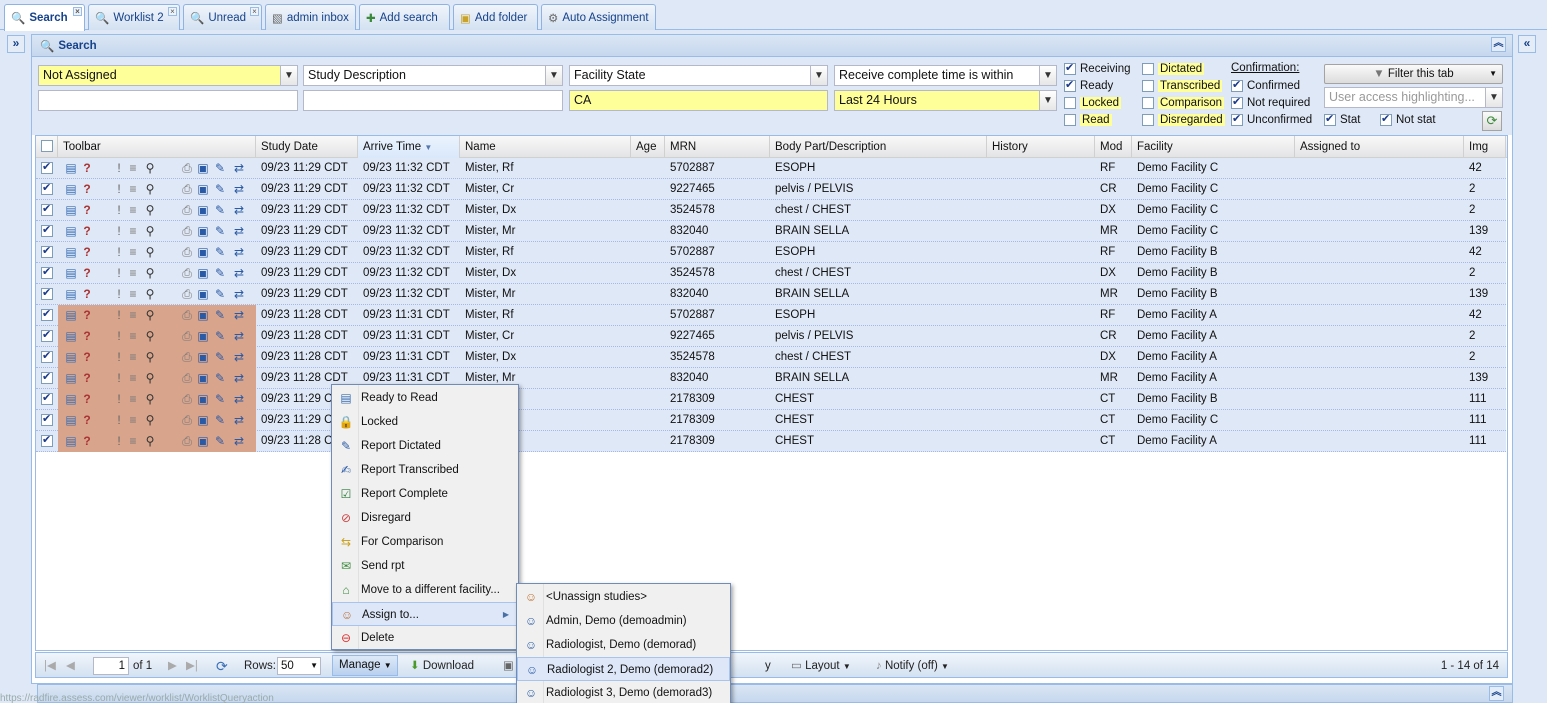  What do you see at coordinates (648, 147) in the screenshot?
I see `col-age: Age` at bounding box center [648, 147].